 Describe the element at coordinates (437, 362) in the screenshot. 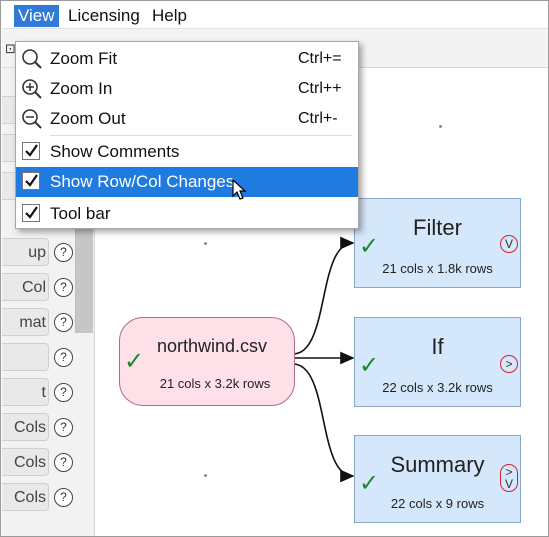

I see `if-node: ✓ If 22 cols x 3.2k rows >` at that location.